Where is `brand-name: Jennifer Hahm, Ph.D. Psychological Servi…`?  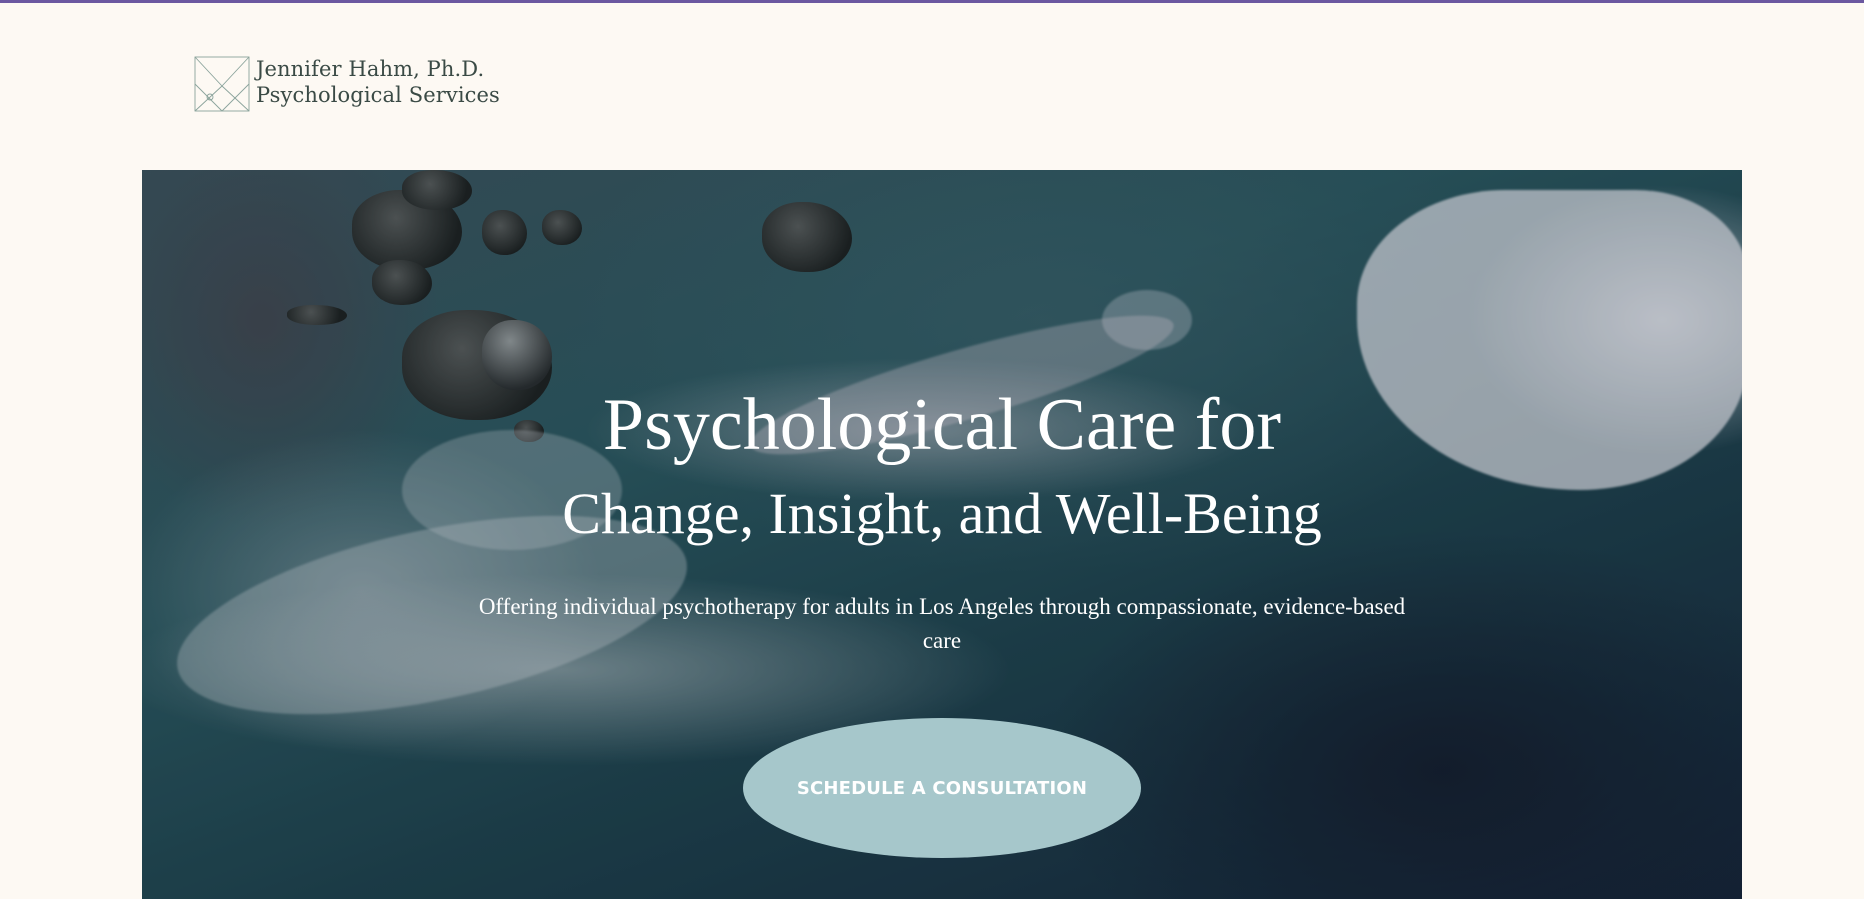
brand-name: Jennifer Hahm, Ph.D. Psychological Servi… is located at coordinates (378, 82).